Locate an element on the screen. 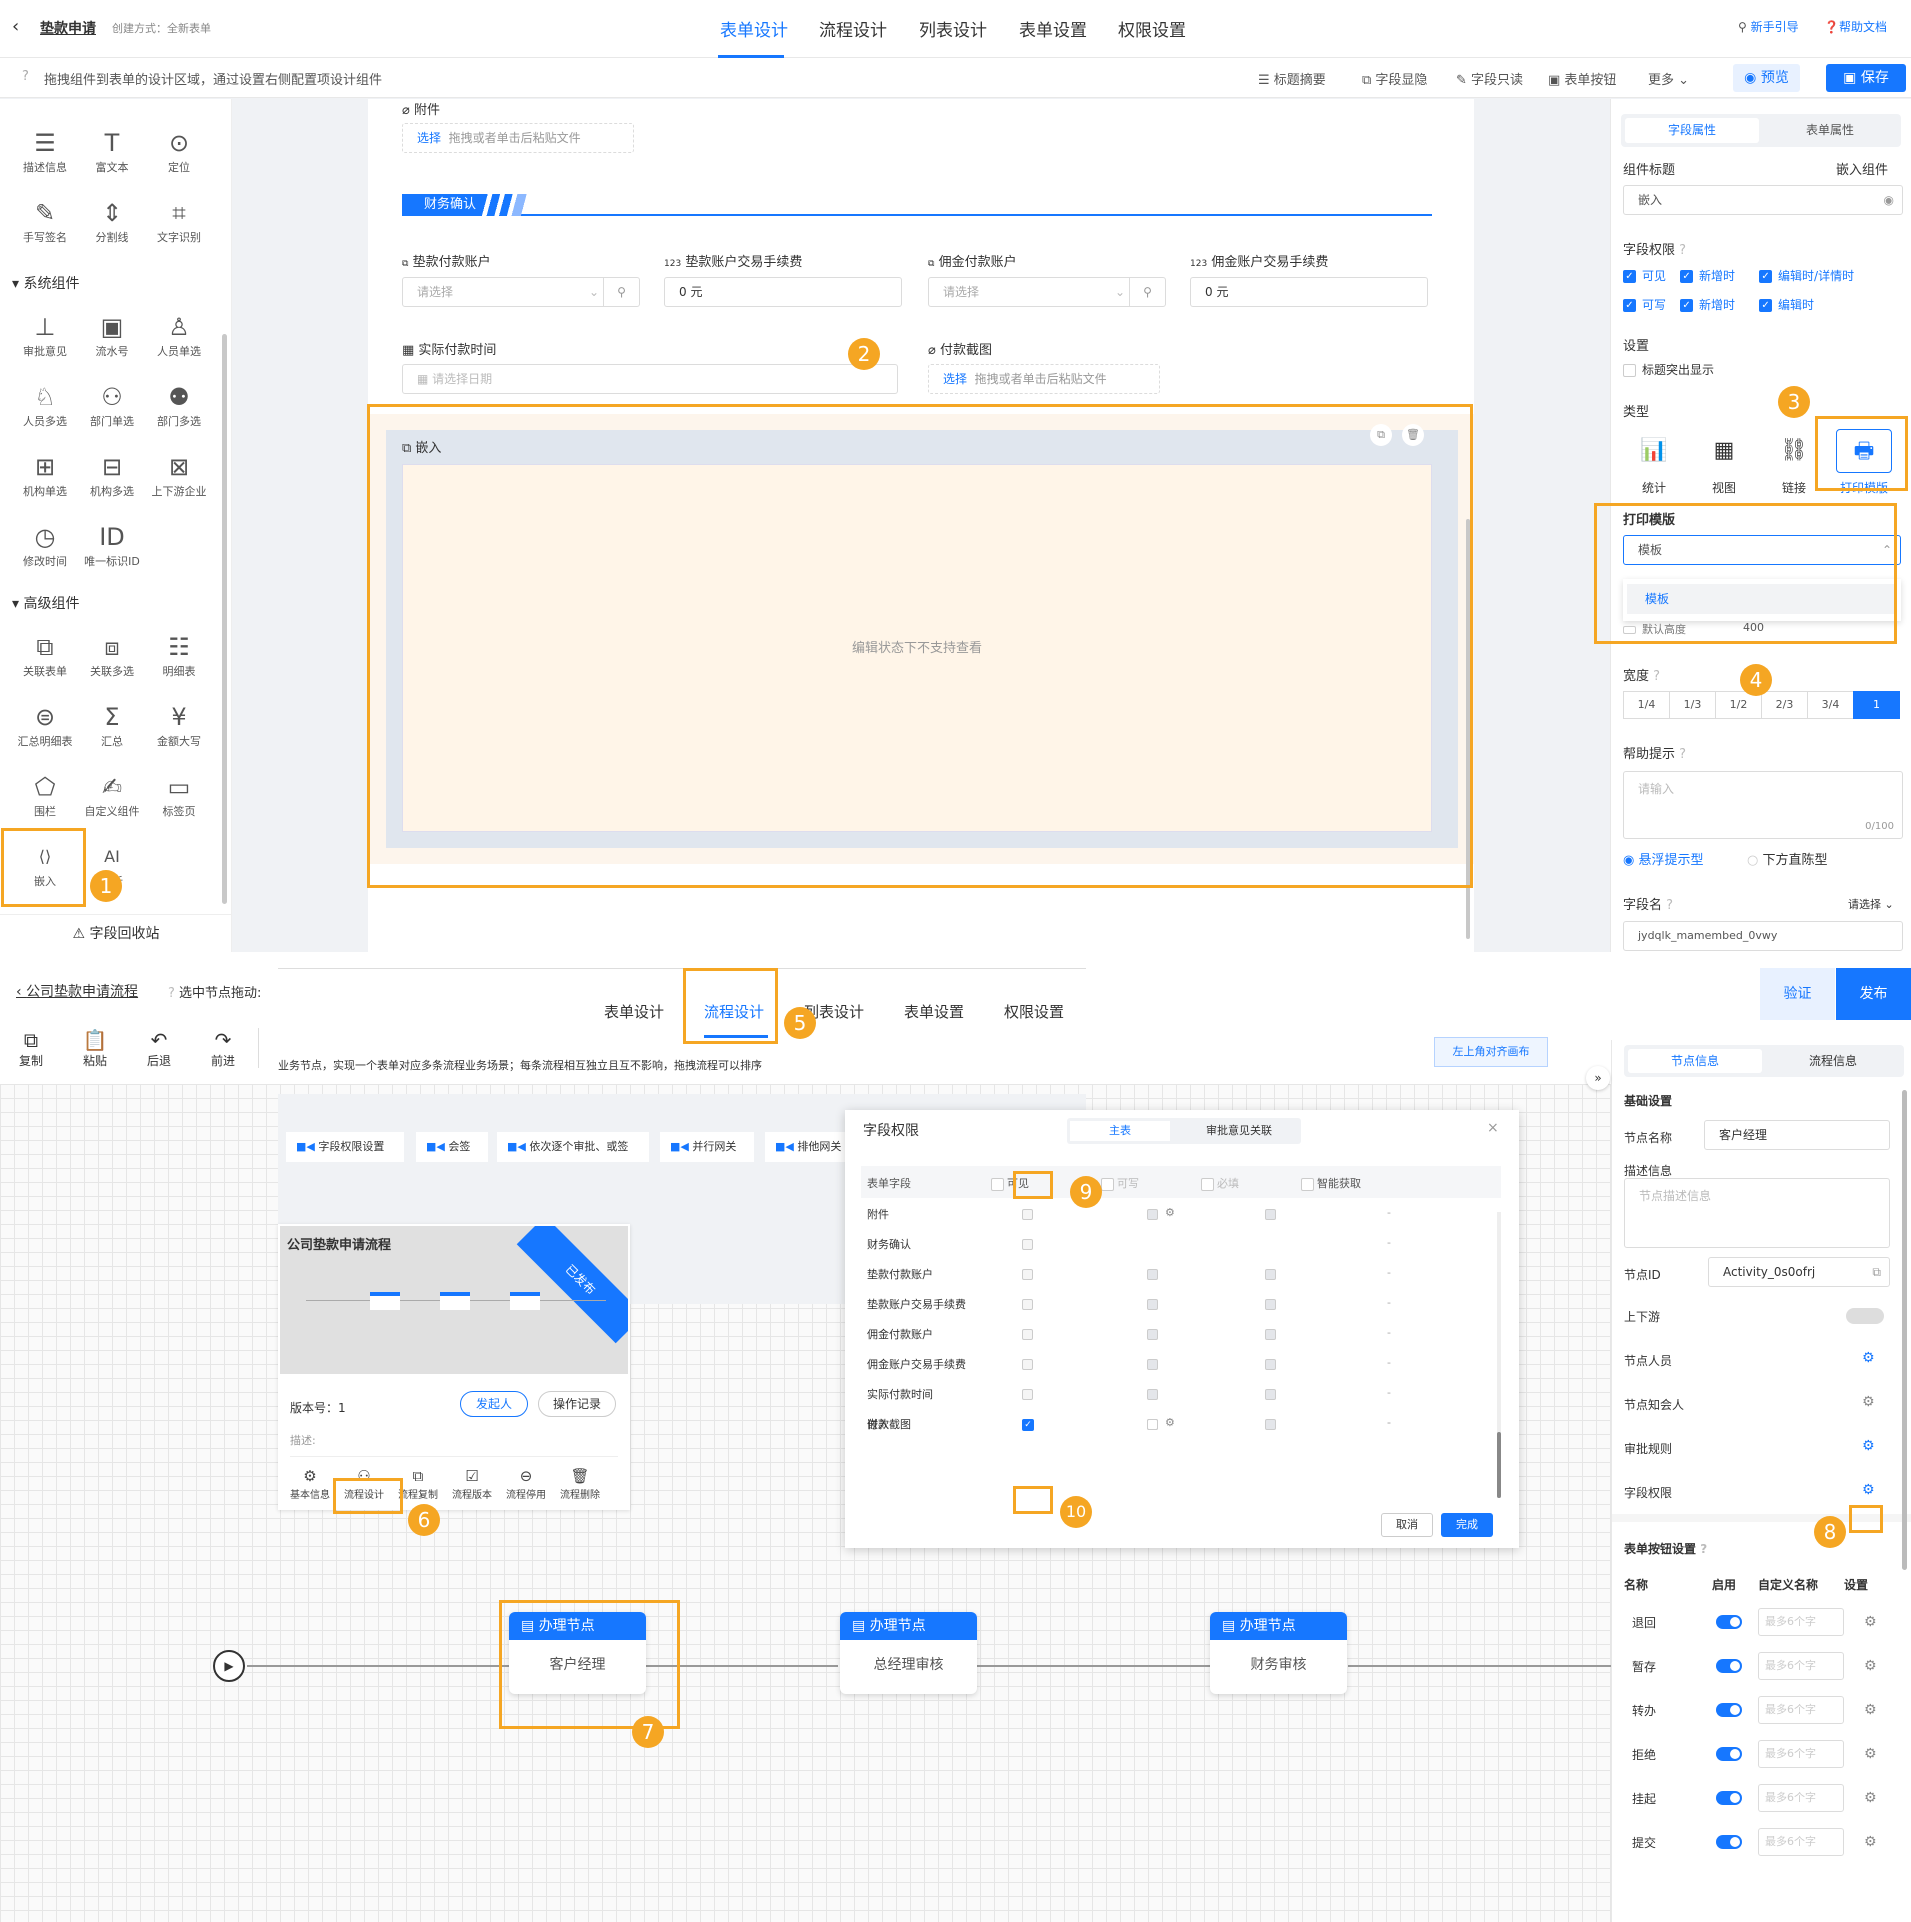 The height and width of the screenshot is (1922, 1911). start-node-icon: ▶ is located at coordinates (229, 1666).